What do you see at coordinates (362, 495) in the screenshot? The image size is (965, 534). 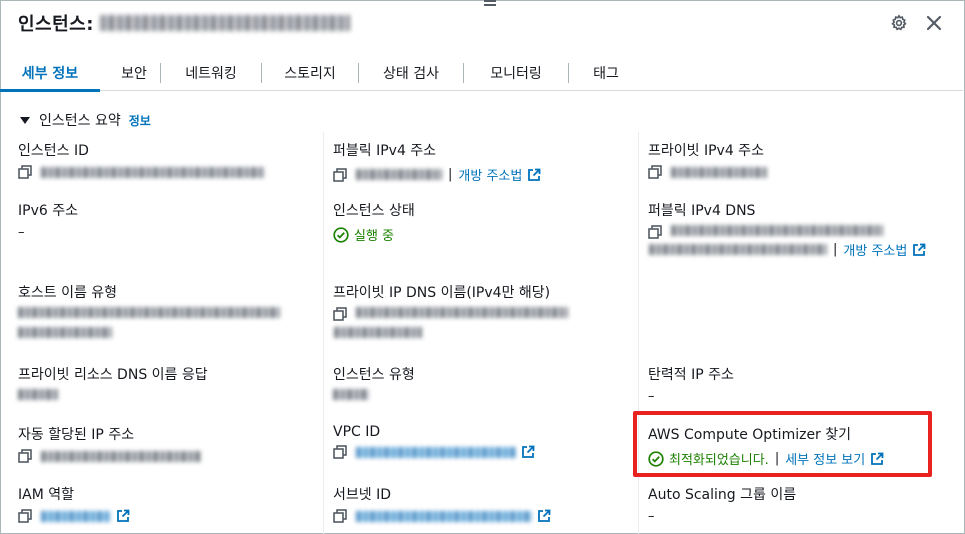 I see `field-label: 서브넷 ID` at bounding box center [362, 495].